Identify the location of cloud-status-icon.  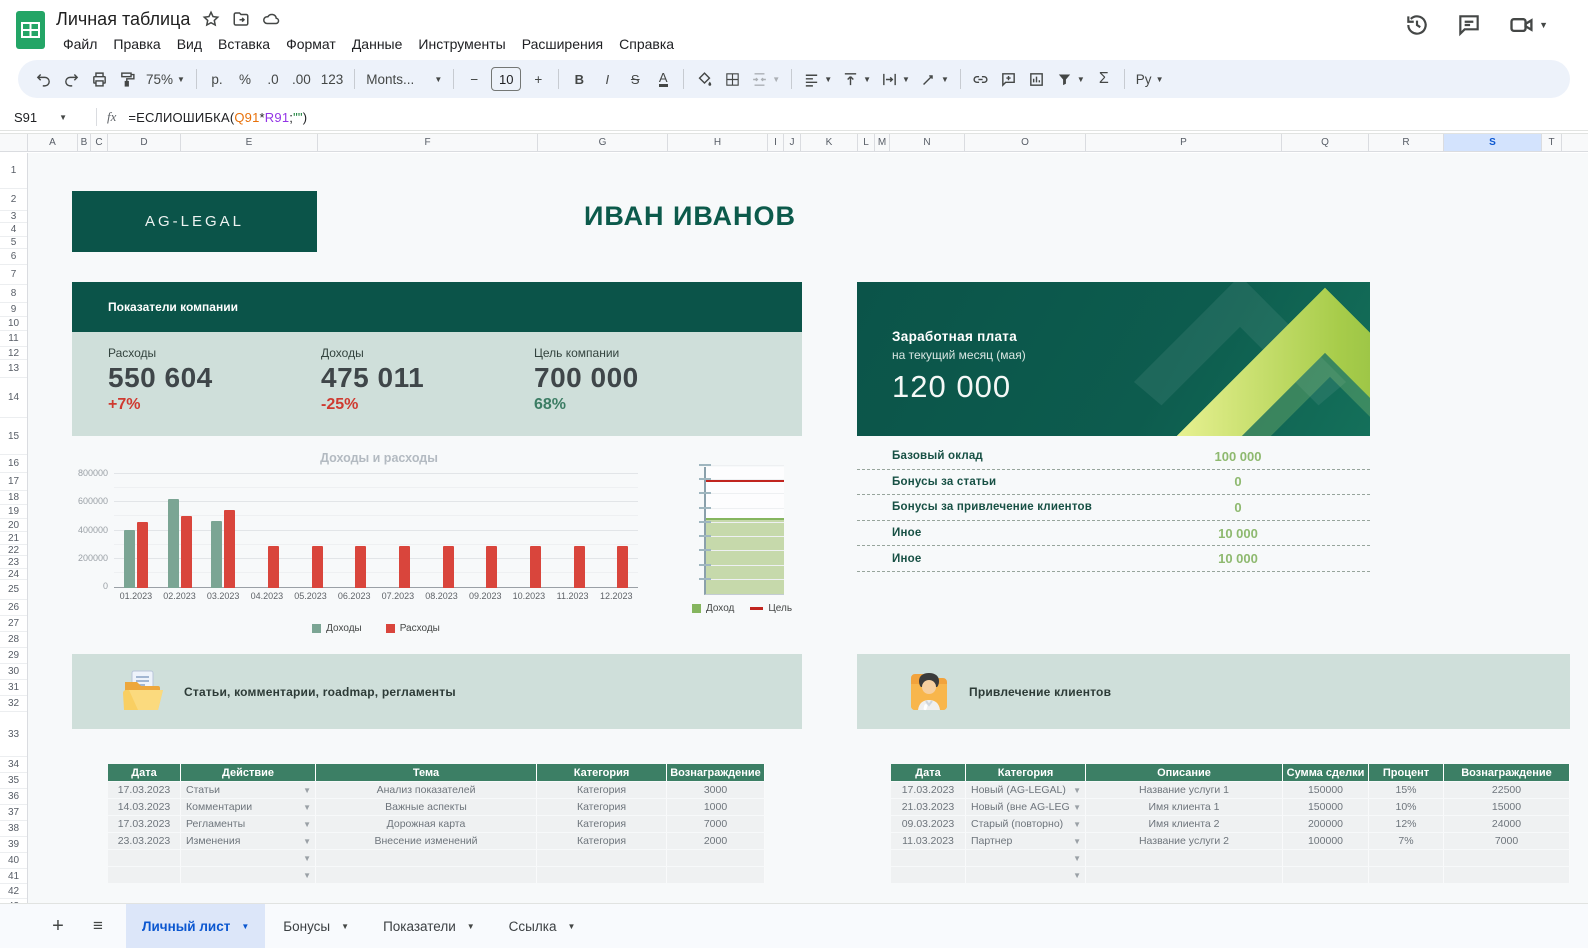
(271, 19).